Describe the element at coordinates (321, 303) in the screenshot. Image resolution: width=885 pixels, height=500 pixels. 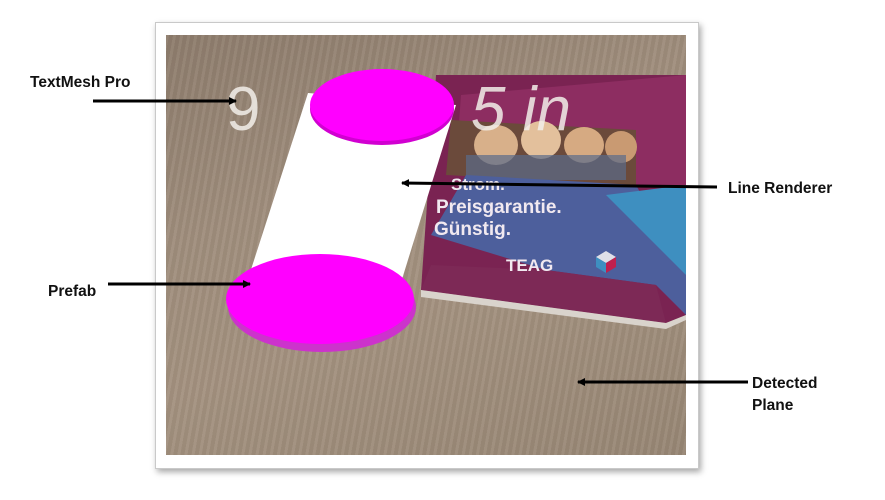
I see `prefab-bottom` at that location.